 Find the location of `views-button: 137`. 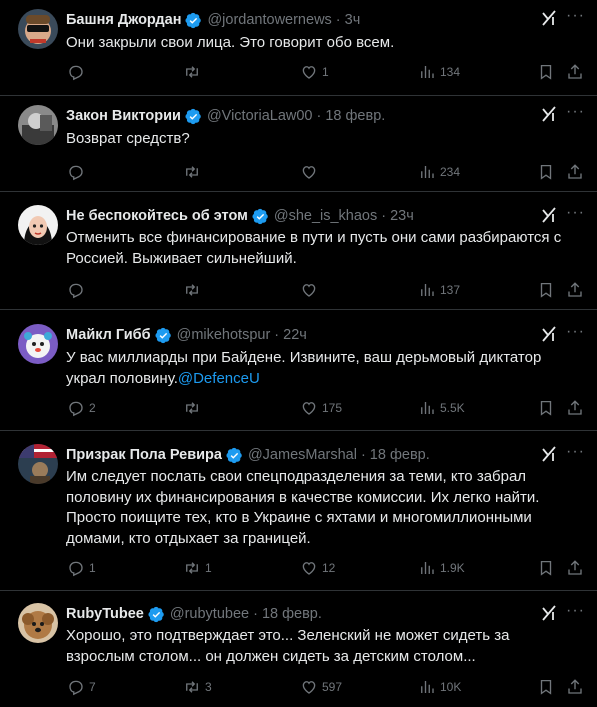

views-button: 137 is located at coordinates (439, 290).